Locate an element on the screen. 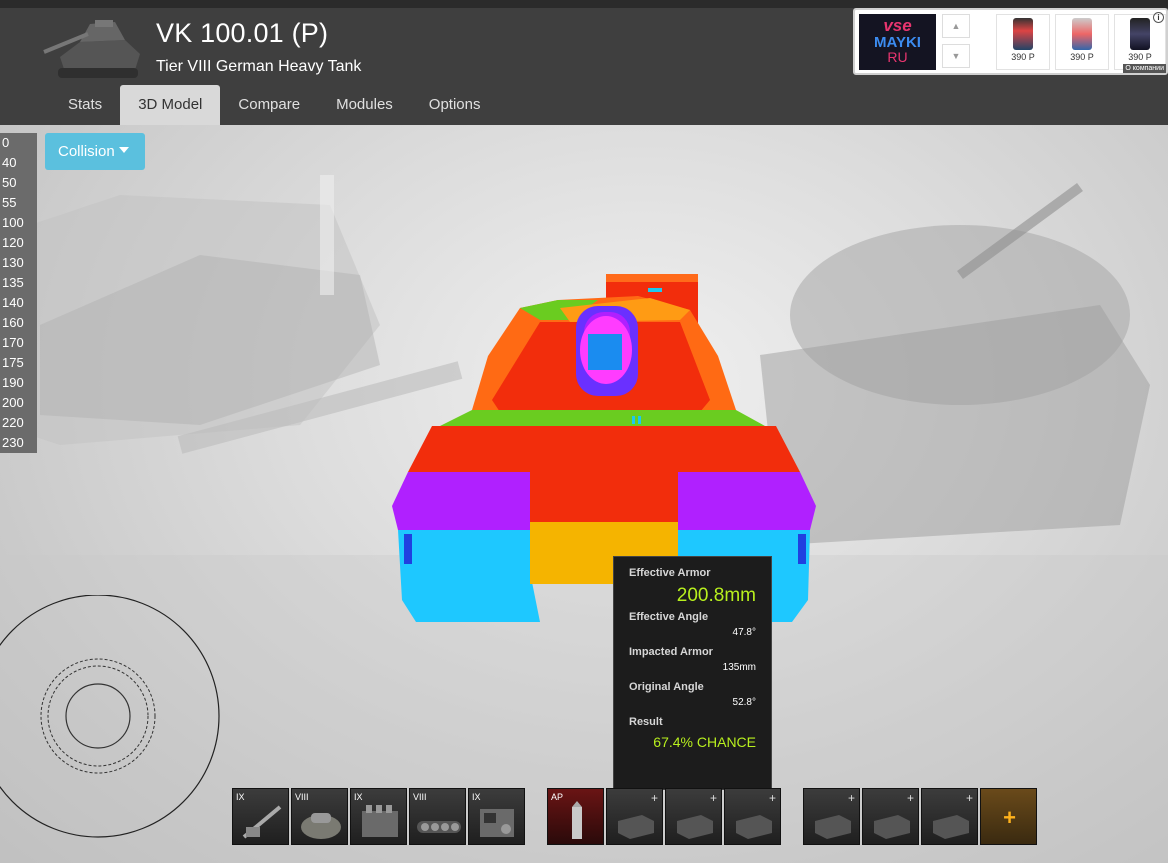 The width and height of the screenshot is (1168, 863). effective-angle-value: 47.8° is located at coordinates (744, 632).